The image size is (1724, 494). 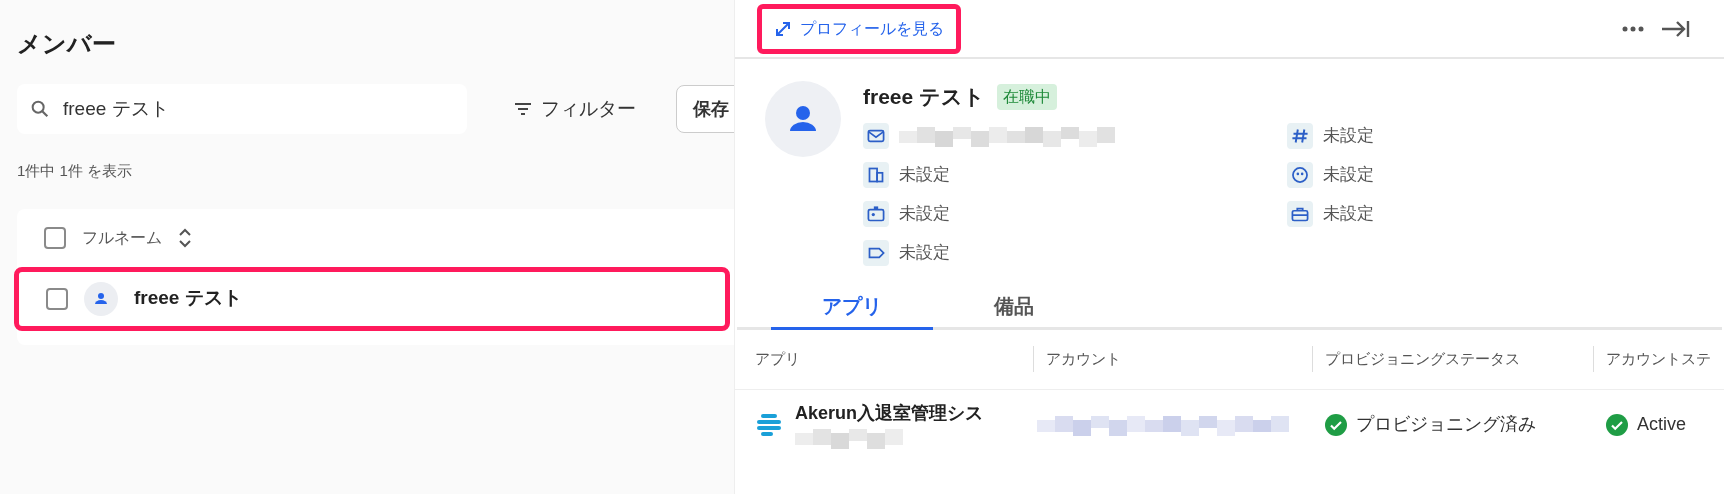 What do you see at coordinates (188, 298) in the screenshot?
I see `member-name: freee テスト` at bounding box center [188, 298].